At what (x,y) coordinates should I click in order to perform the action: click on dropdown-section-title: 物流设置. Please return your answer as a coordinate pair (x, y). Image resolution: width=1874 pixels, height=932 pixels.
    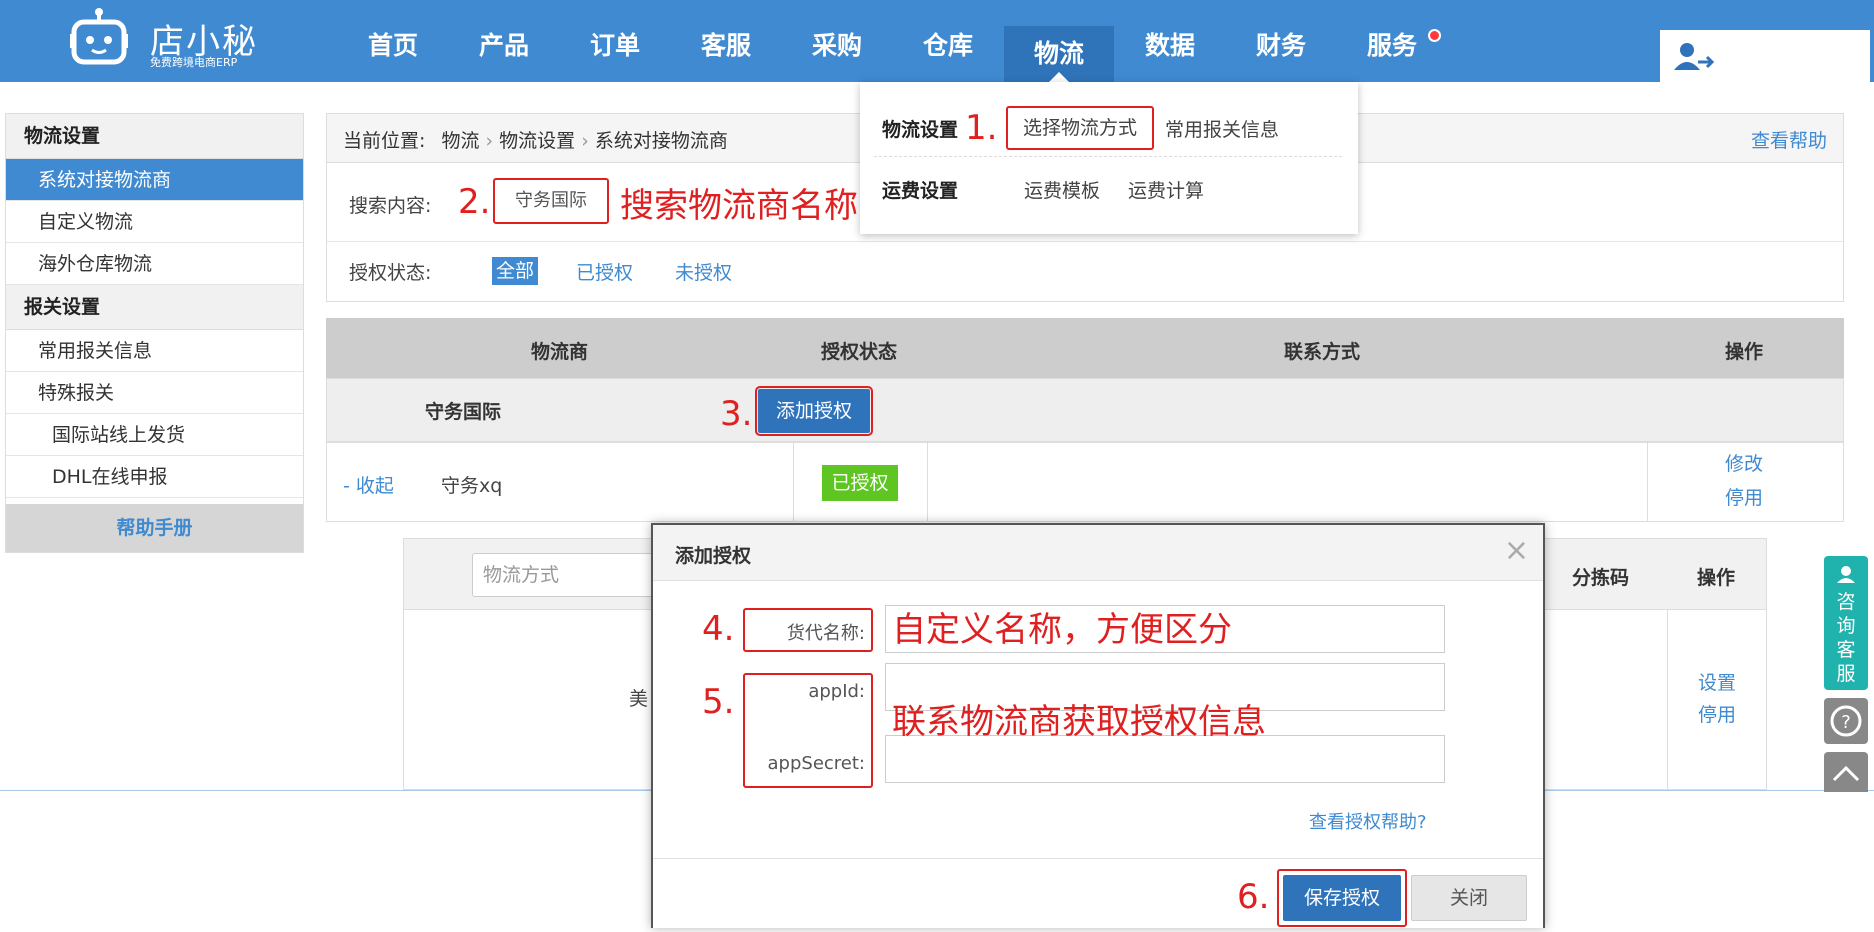
    Looking at the image, I should click on (920, 130).